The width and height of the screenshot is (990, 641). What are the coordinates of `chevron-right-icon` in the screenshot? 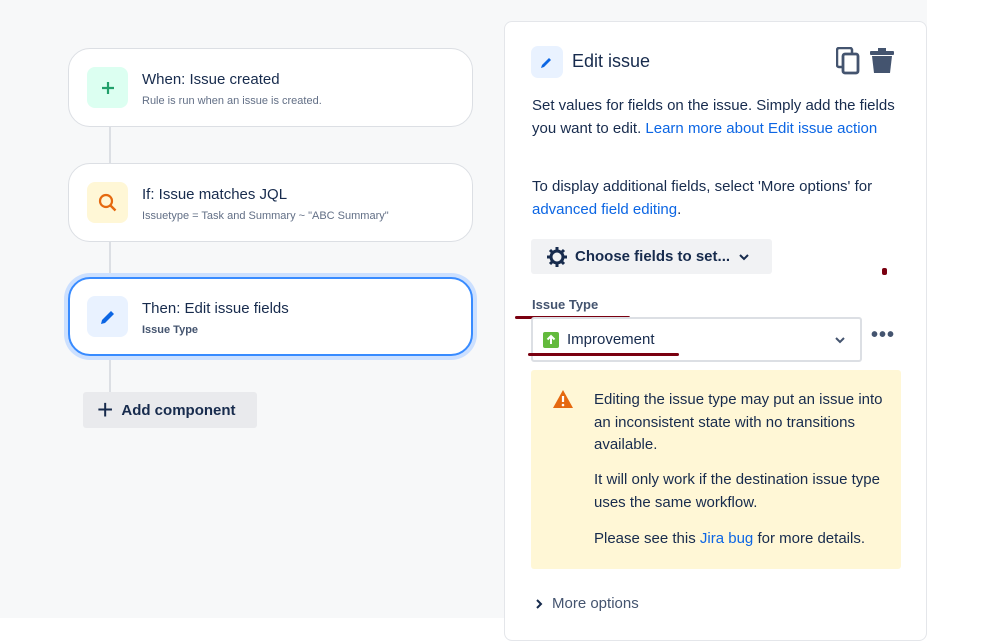 It's located at (539, 603).